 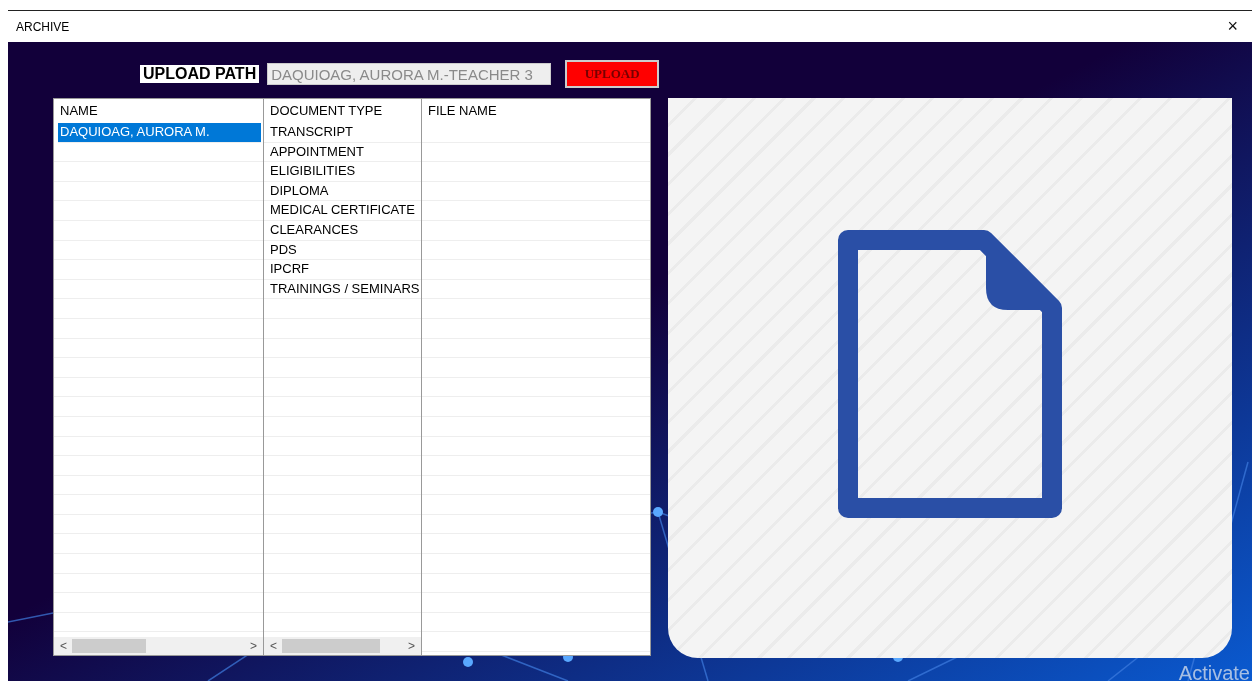 I want to click on column-header: FILE NAME, so click(x=462, y=111).